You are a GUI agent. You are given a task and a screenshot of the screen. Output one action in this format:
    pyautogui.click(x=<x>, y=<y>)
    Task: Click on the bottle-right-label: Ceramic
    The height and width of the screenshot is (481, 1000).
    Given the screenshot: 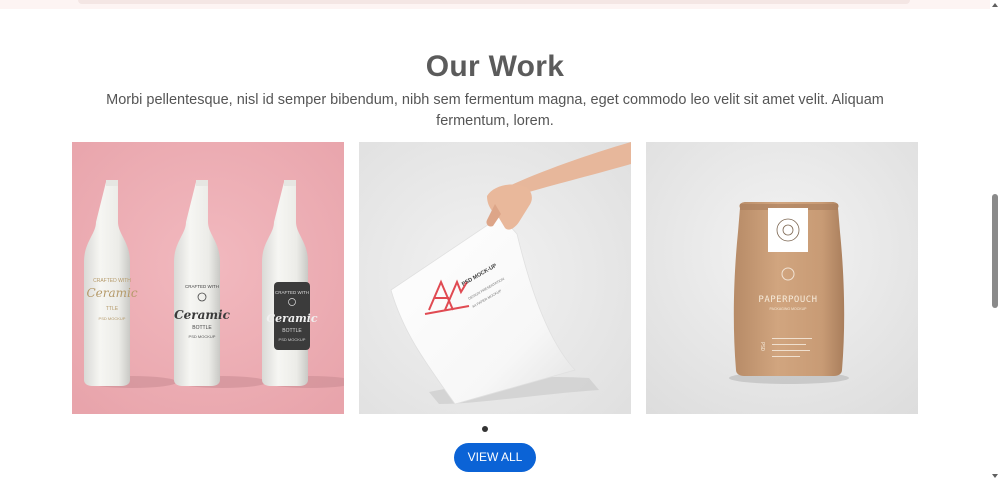 What is the action you would take?
    pyautogui.click(x=291, y=318)
    